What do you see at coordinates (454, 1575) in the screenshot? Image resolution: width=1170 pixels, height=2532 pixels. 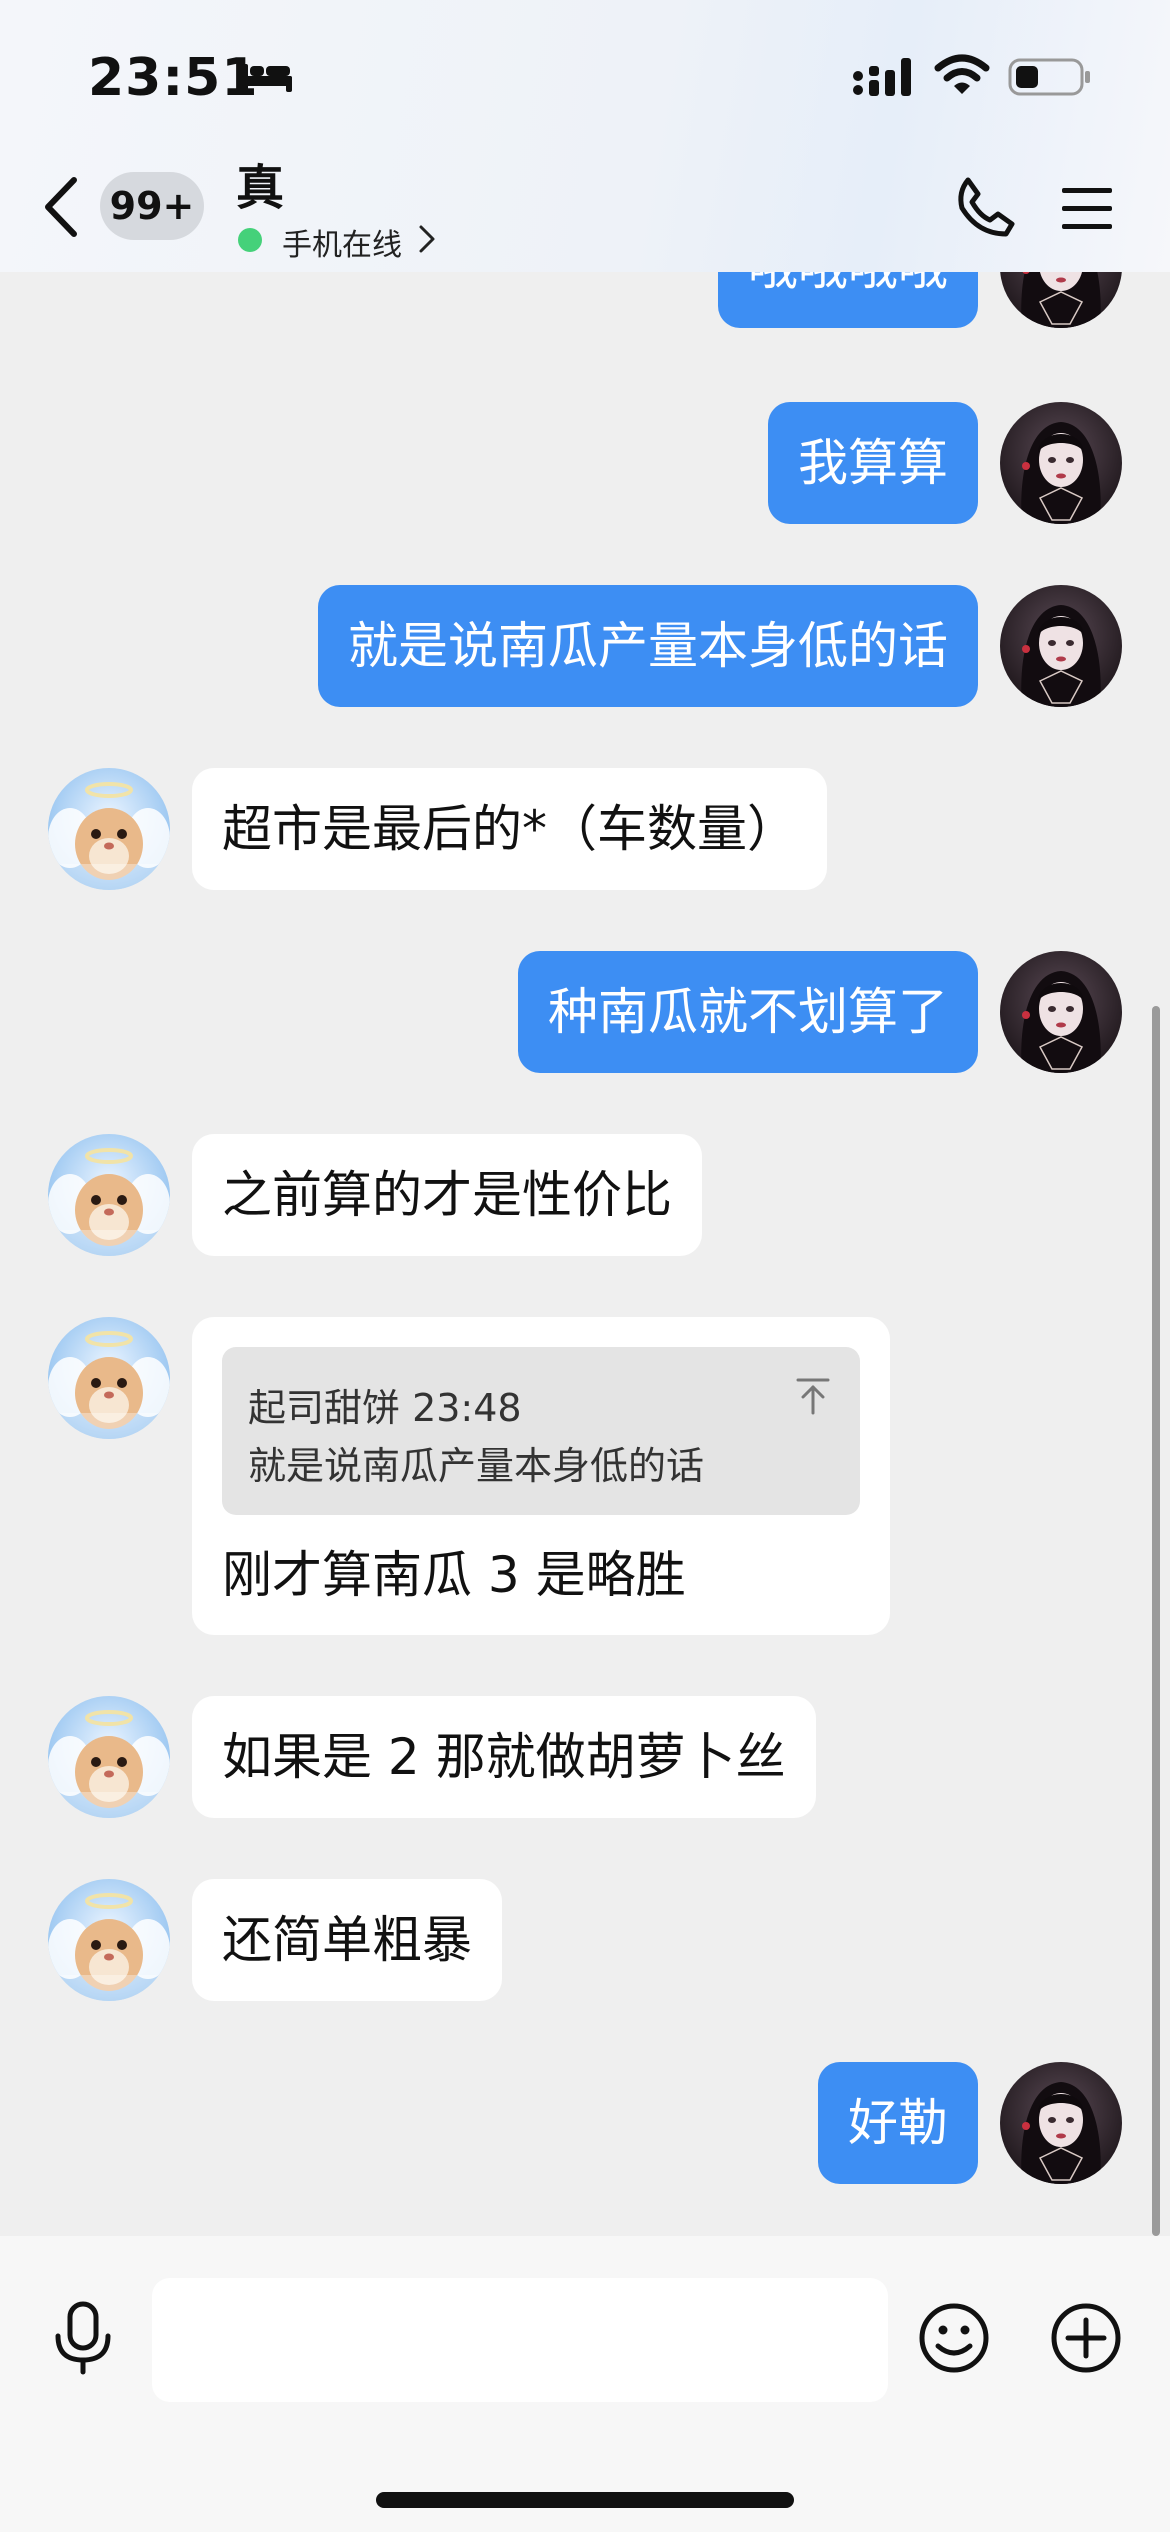 I see `reply-text: 刚才算南瓜 3 是略胜` at bounding box center [454, 1575].